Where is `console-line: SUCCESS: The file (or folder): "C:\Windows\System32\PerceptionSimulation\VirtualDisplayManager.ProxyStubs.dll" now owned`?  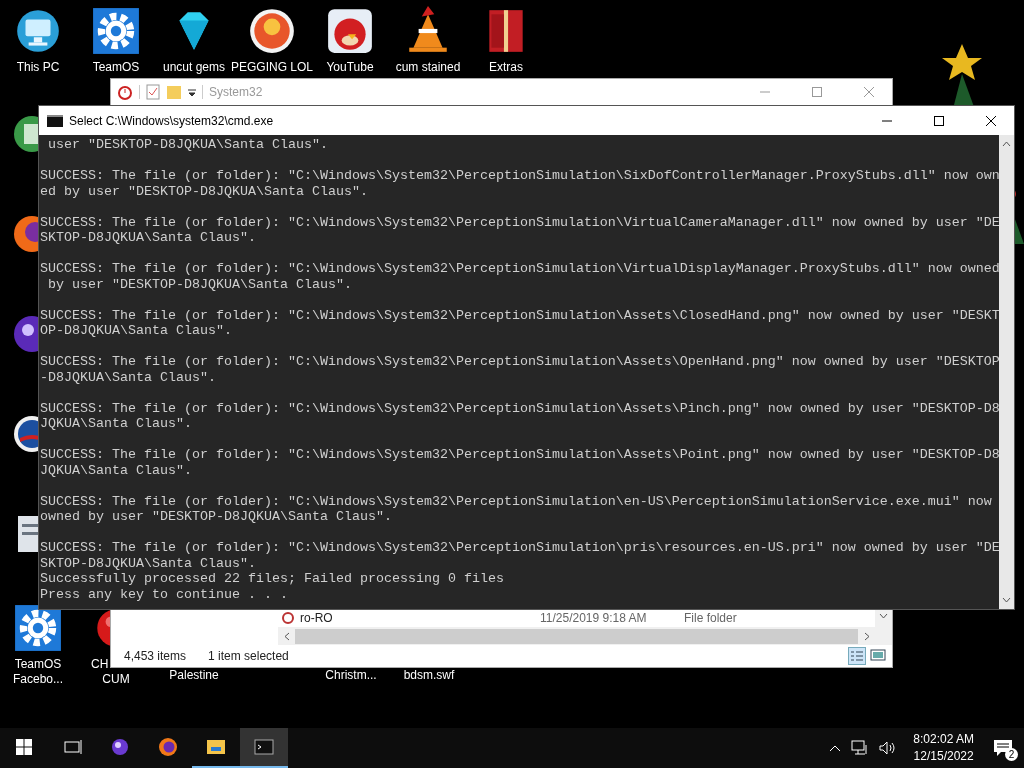 console-line: SUCCESS: The file (or folder): "C:\Windows\System32\PerceptionSimulation\VirtualDisplayManager.ProxyStubs.dll" now owned is located at coordinates (519, 269).